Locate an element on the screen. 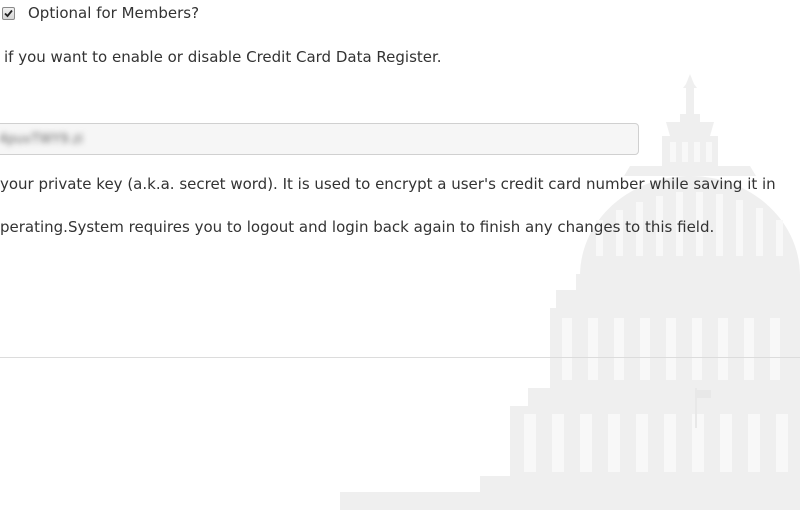 Image resolution: width=800 pixels, height=510 pixels. private-key-value: 4puvTWY9.zi is located at coordinates (42, 139).